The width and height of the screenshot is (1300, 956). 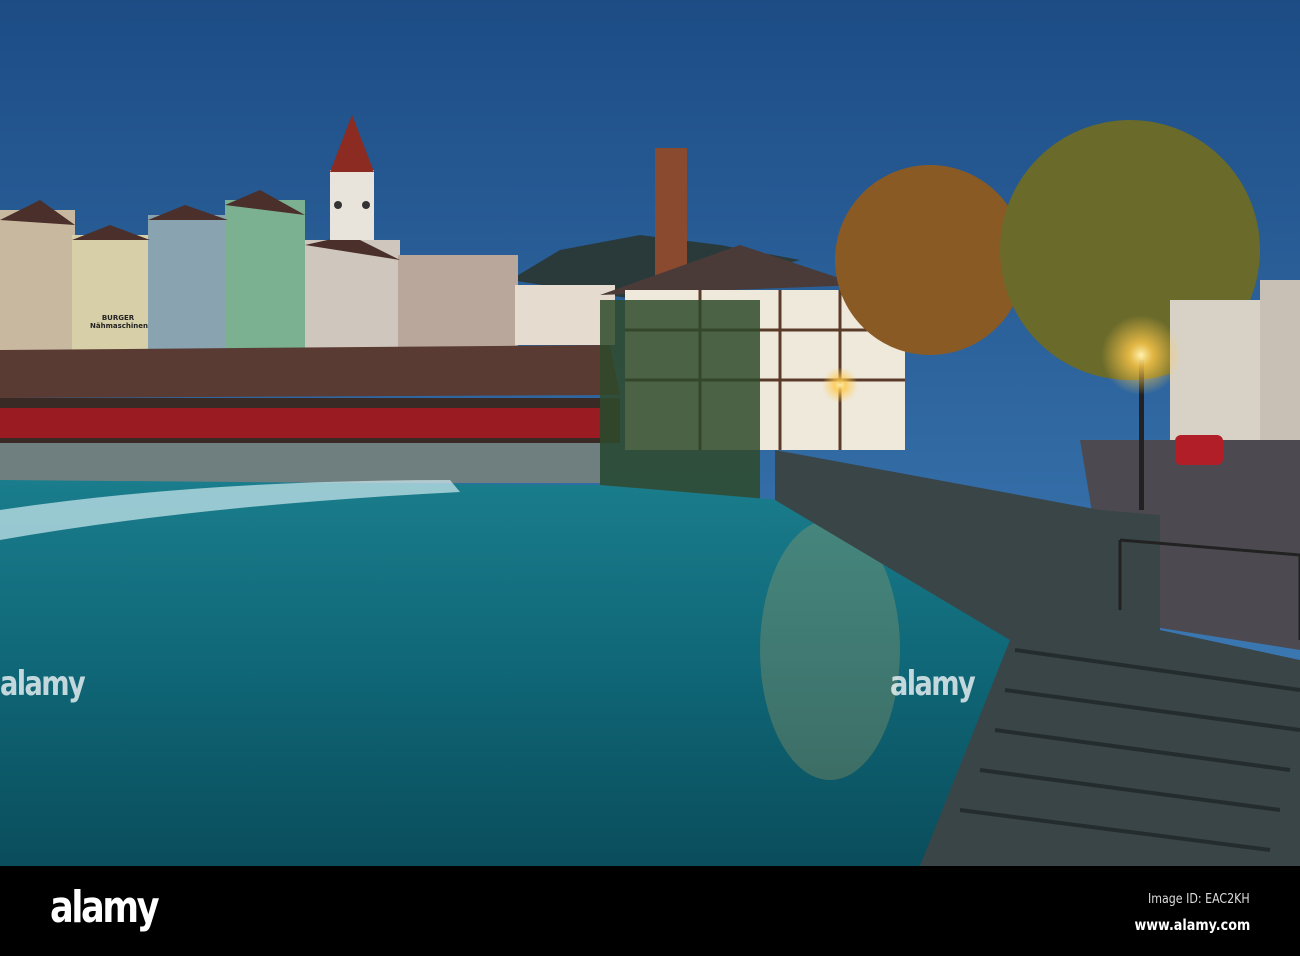 I want to click on covered-bridge-roof, so click(x=310, y=371).